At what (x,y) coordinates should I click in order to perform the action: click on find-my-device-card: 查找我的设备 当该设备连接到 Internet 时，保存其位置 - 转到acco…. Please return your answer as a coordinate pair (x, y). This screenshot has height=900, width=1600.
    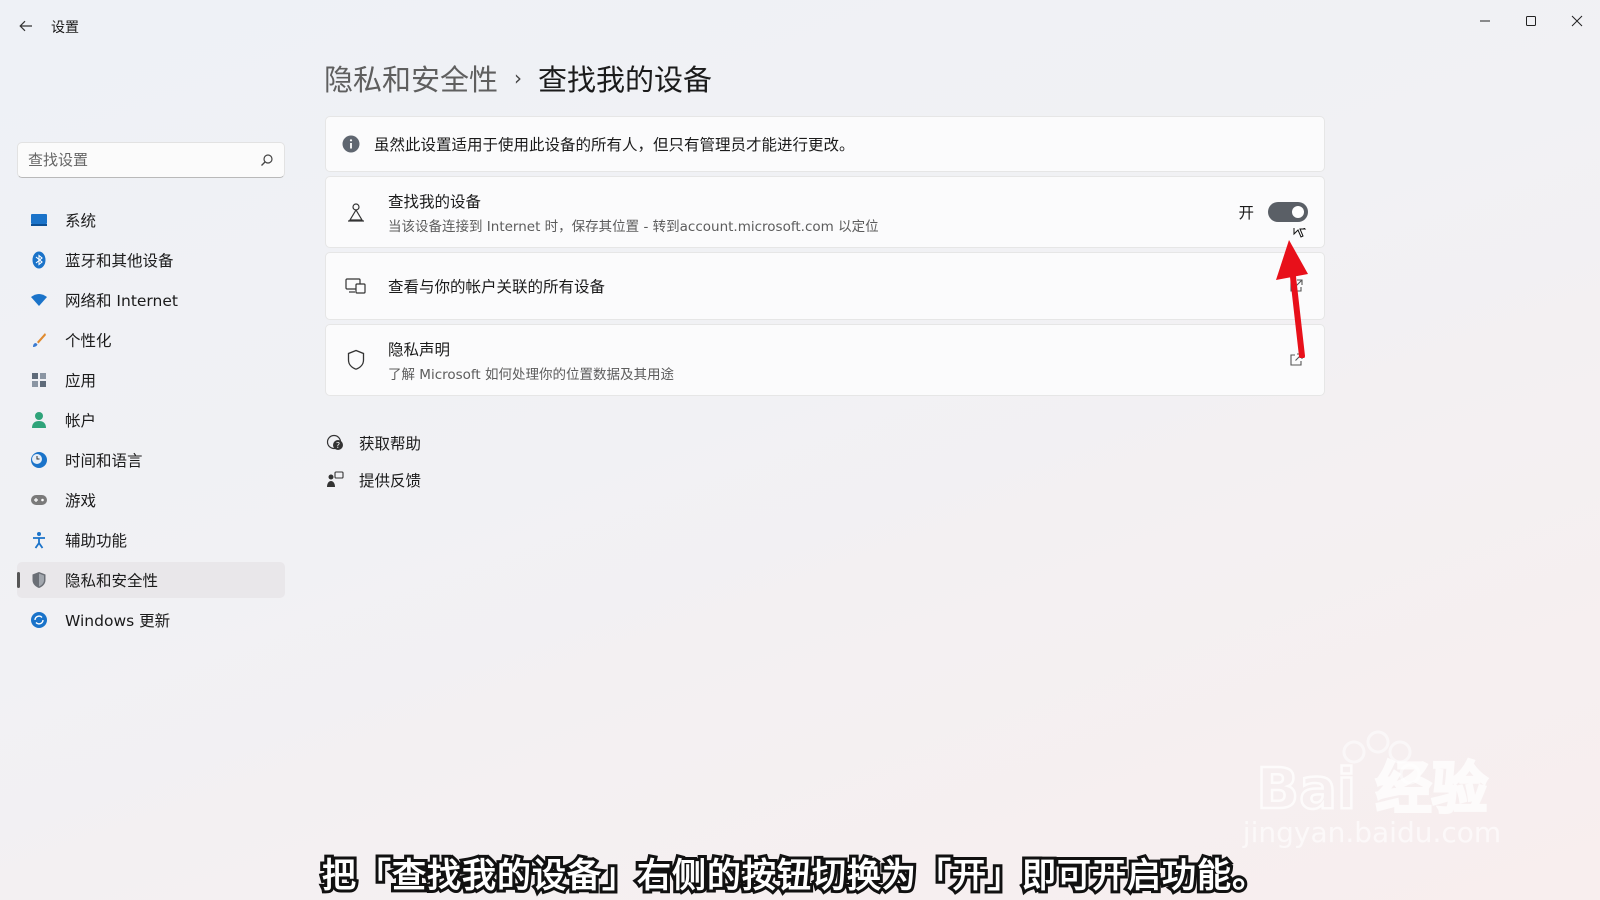
    Looking at the image, I should click on (825, 212).